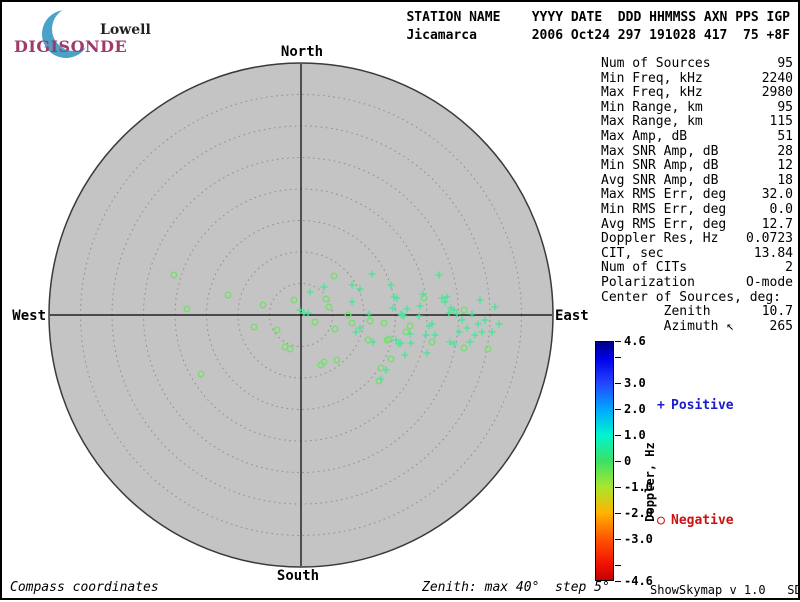 Image resolution: width=800 pixels, height=602 pixels. What do you see at coordinates (697, 136) in the screenshot?
I see `stat-row: Max Amp, dB 51` at bounding box center [697, 136].